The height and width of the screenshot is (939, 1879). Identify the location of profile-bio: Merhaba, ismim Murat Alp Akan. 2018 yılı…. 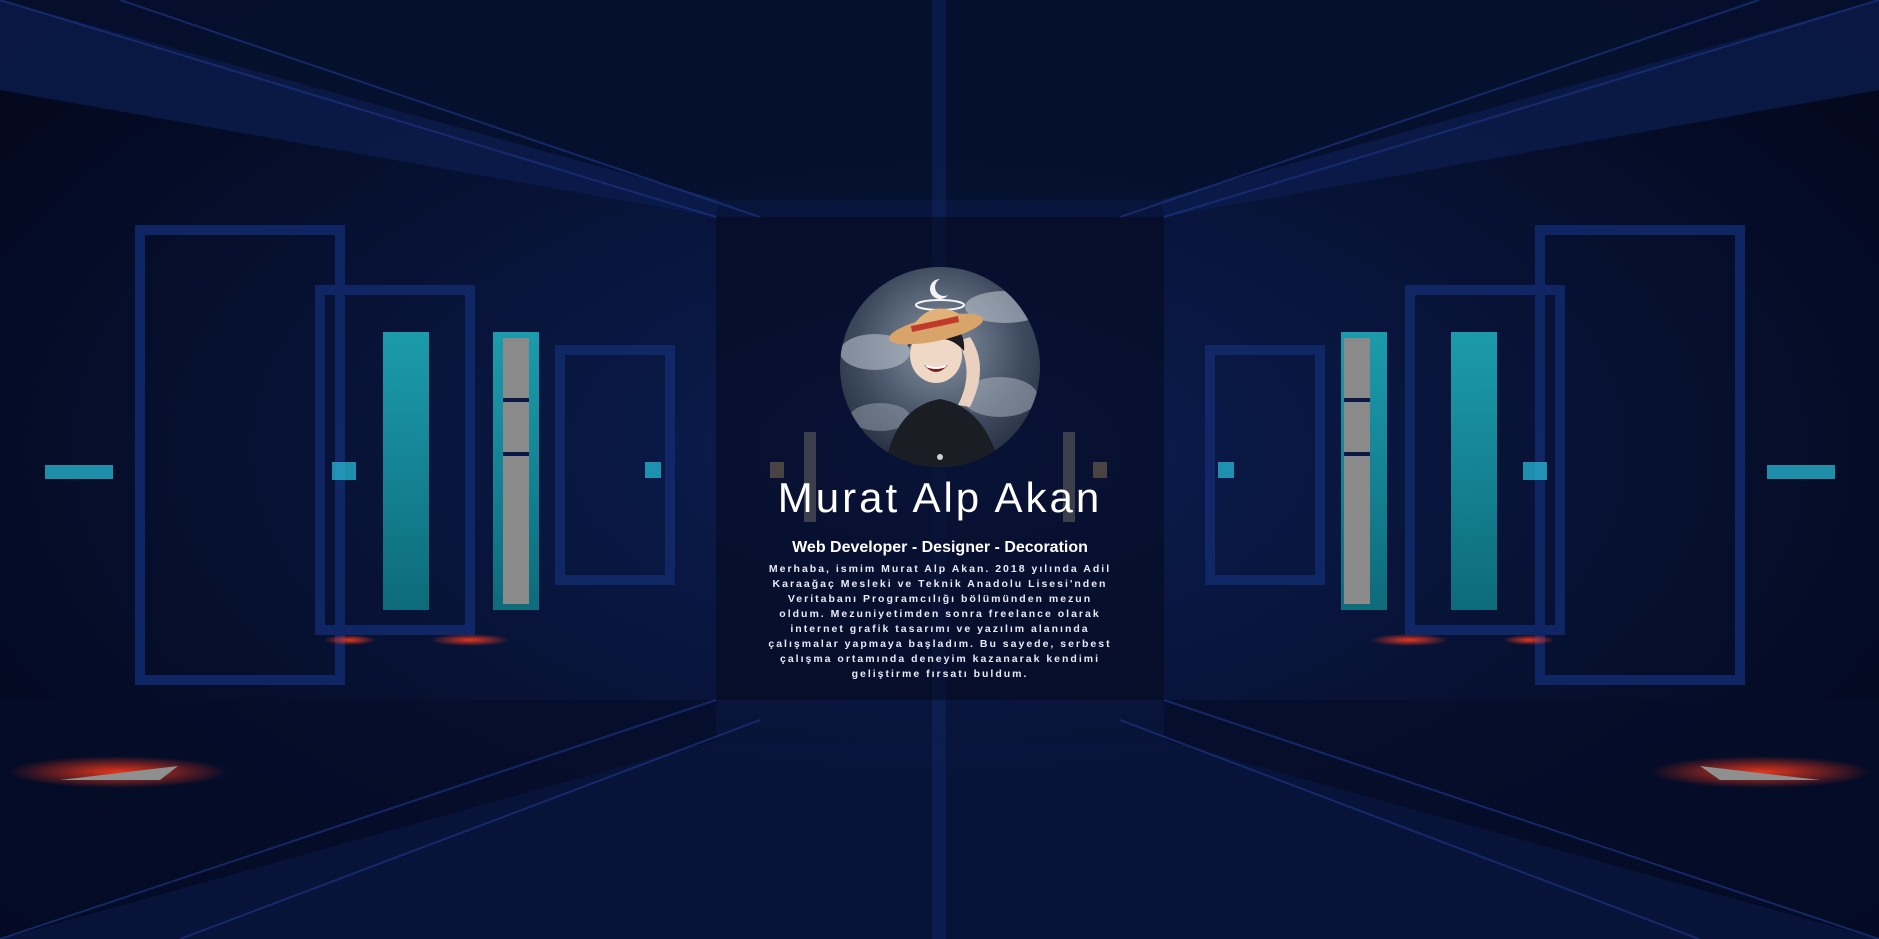
(940, 621).